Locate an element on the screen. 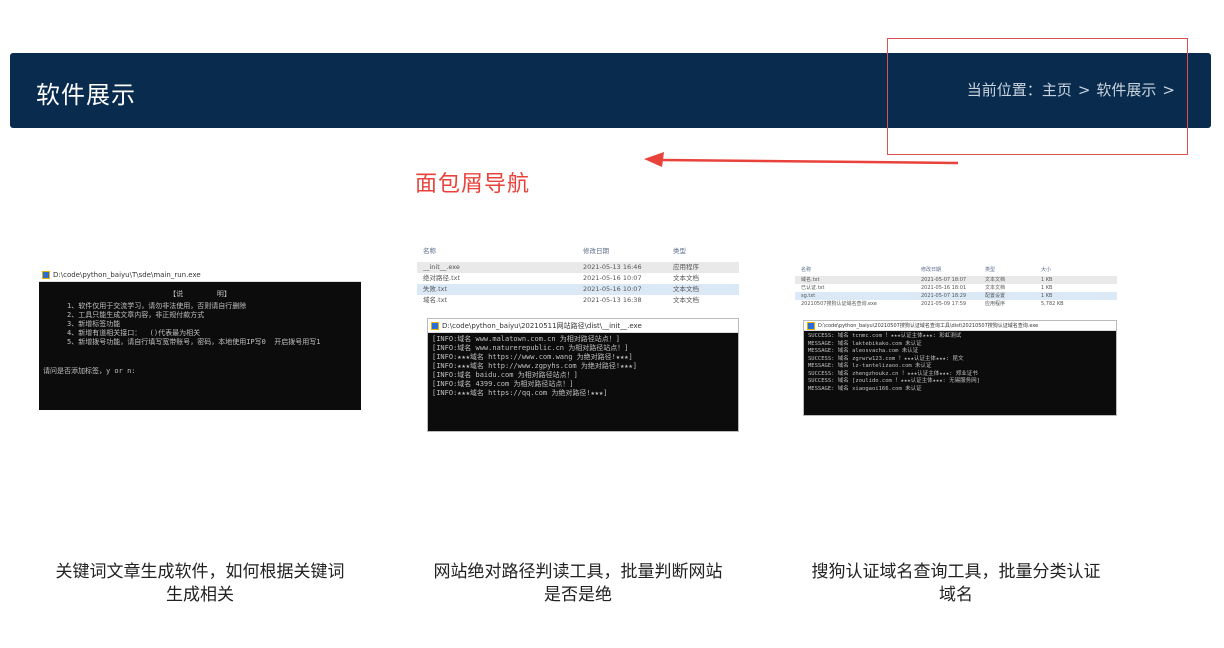  console-line: MESSAGE: 域名 laktebikako.com 未认证 is located at coordinates (865, 343).